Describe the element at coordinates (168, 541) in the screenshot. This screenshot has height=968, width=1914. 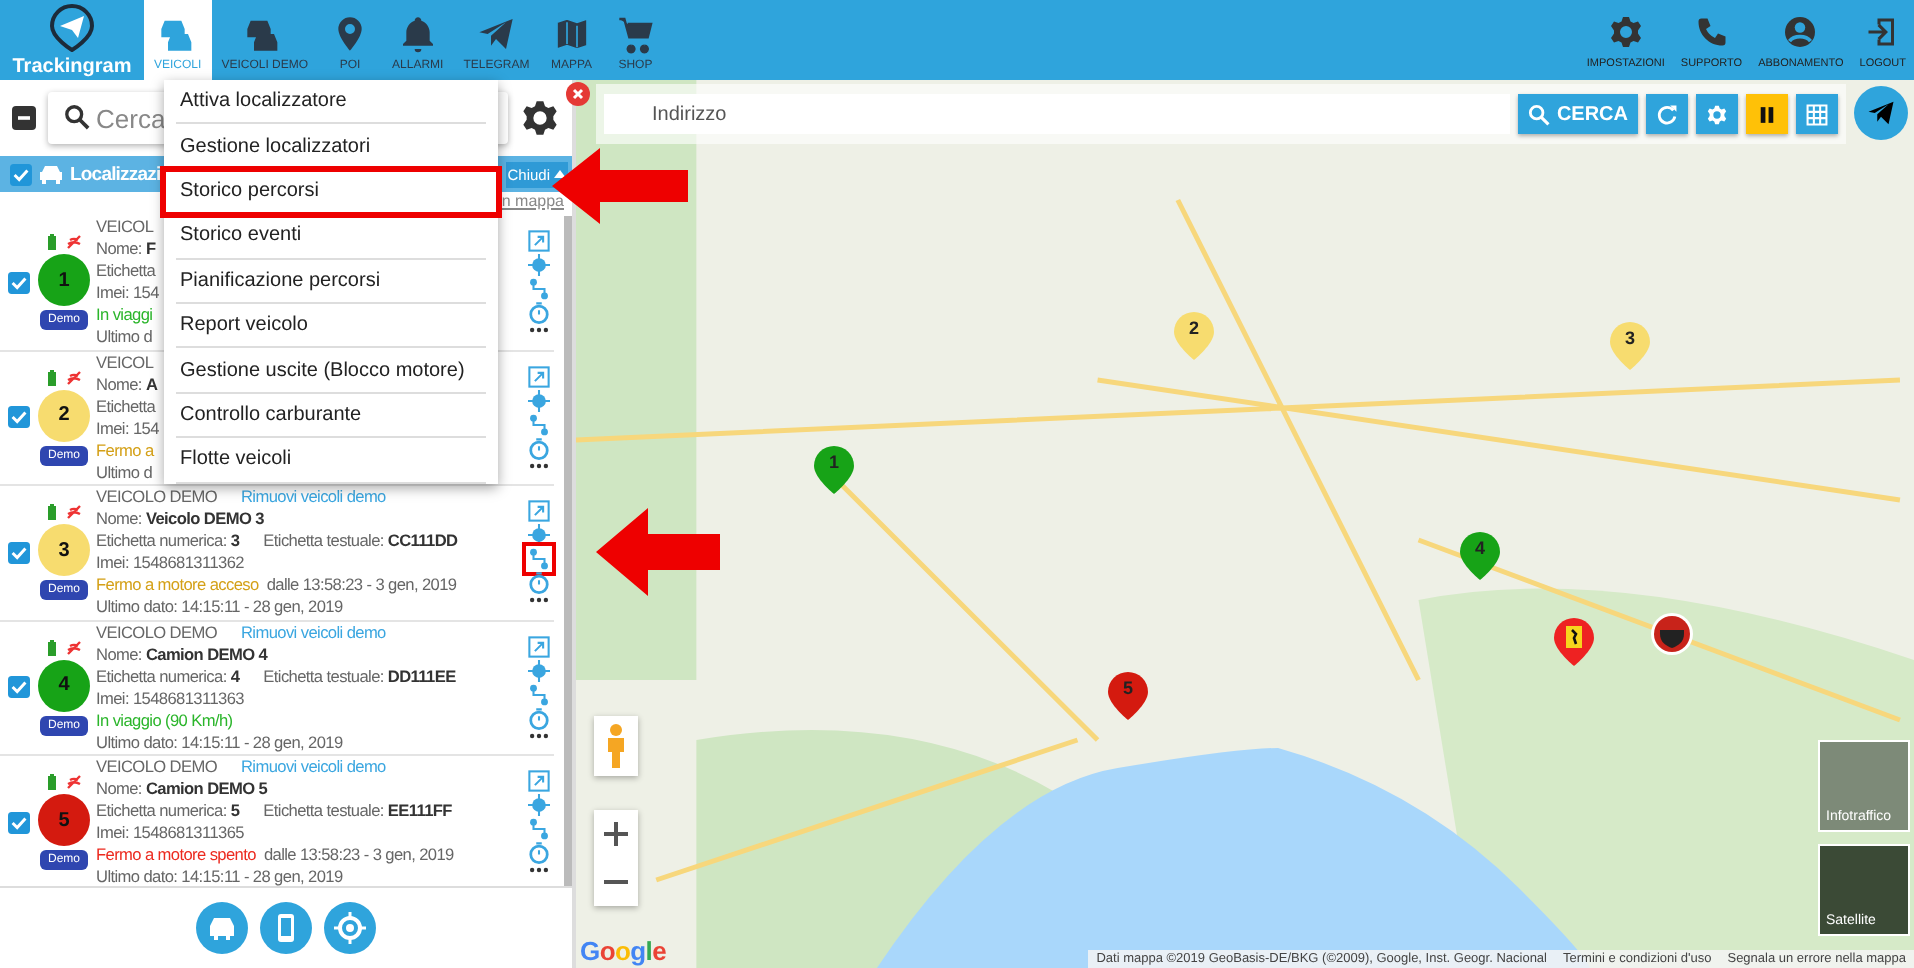
I see `vehicle-label: Etichetta numerica: 3` at that location.